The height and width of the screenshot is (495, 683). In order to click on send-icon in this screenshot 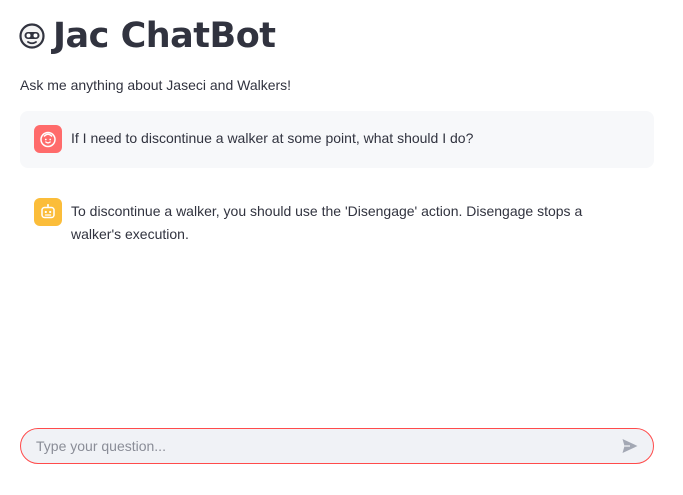, I will do `click(630, 446)`.